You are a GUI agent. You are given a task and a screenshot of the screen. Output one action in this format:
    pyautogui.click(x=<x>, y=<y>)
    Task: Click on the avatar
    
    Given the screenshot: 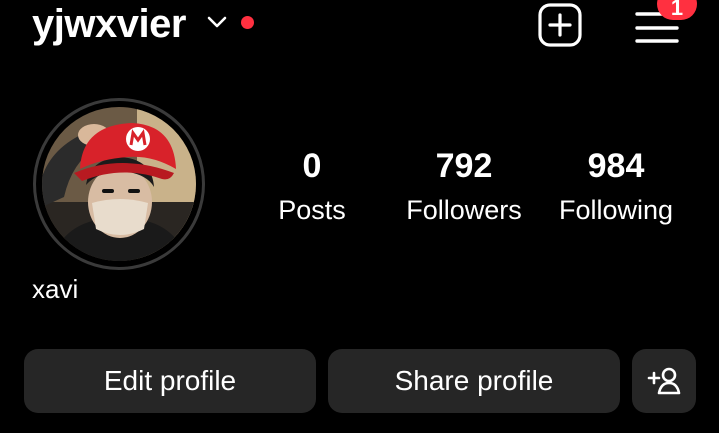 What is the action you would take?
    pyautogui.click(x=119, y=184)
    